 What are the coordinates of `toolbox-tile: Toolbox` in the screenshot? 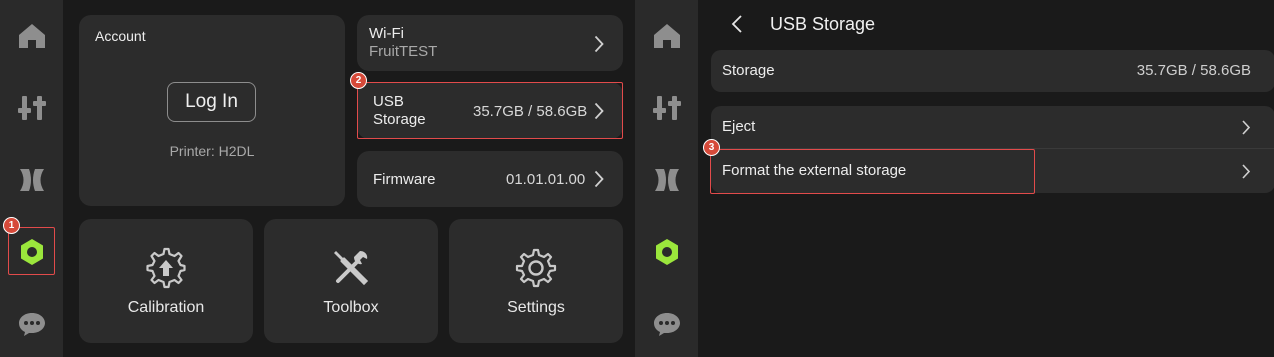 It's located at (351, 281).